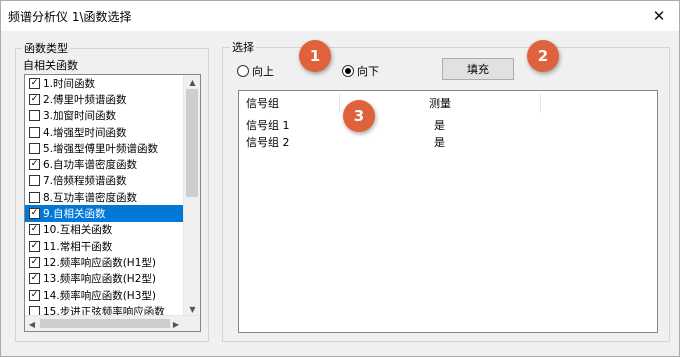 This screenshot has width=680, height=357. I want to click on list-item-label: 13.频率响应函数(H2型), so click(99, 279).